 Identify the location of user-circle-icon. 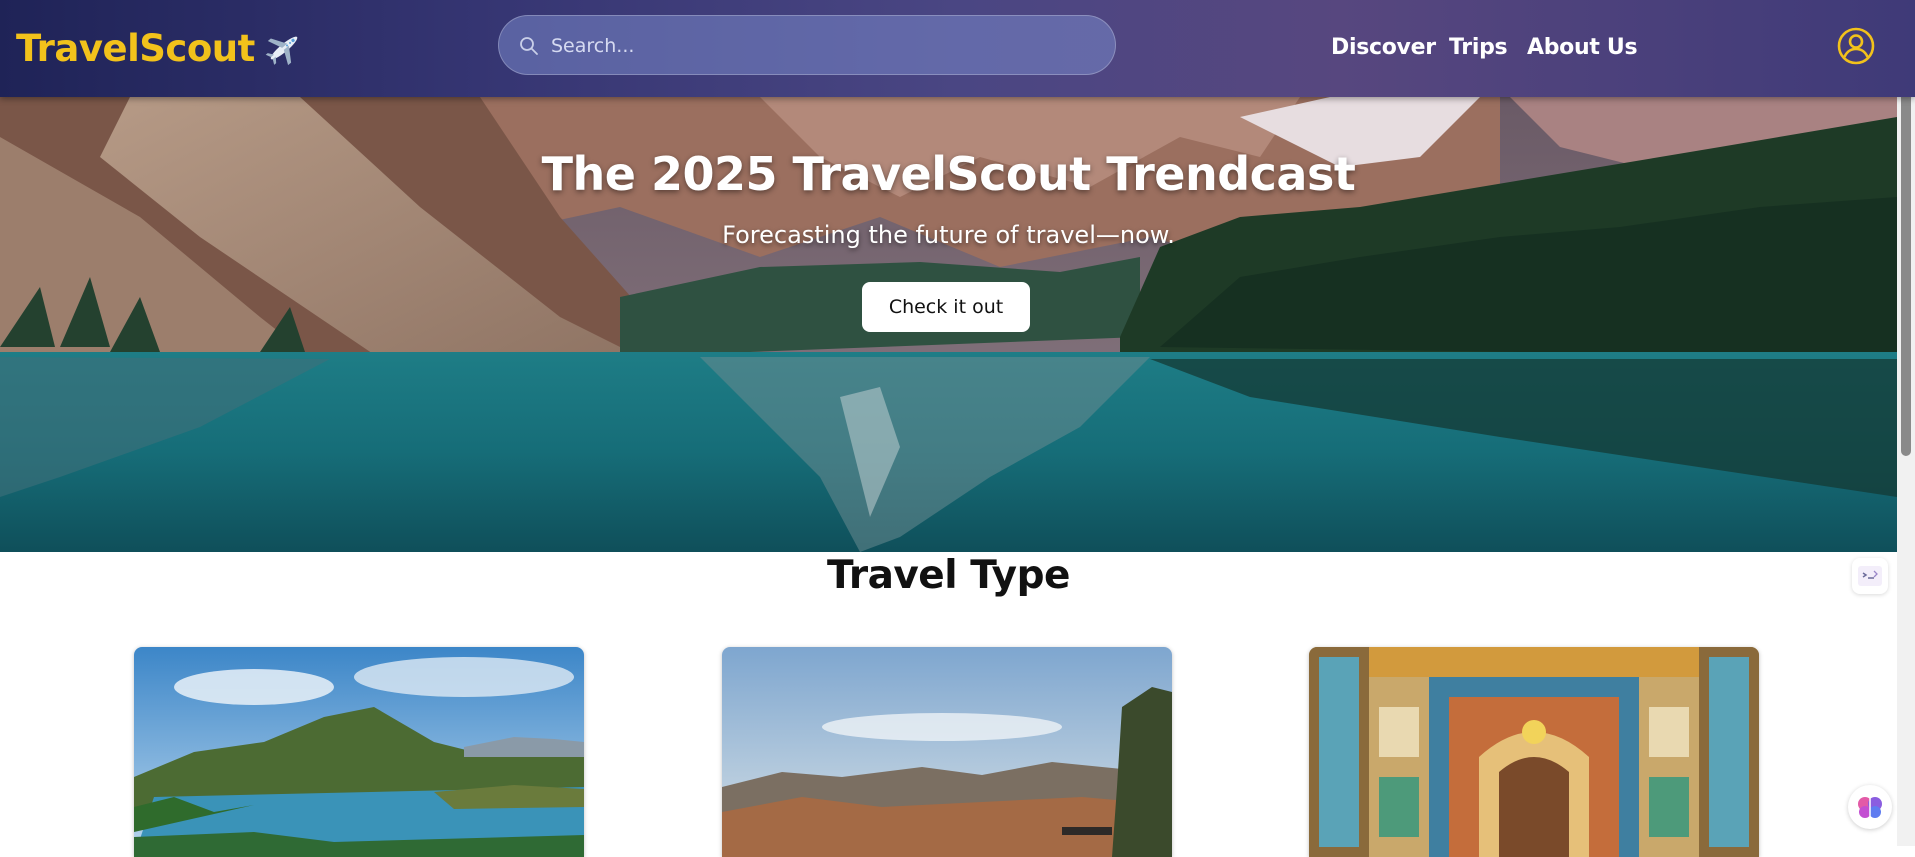
(1856, 46).